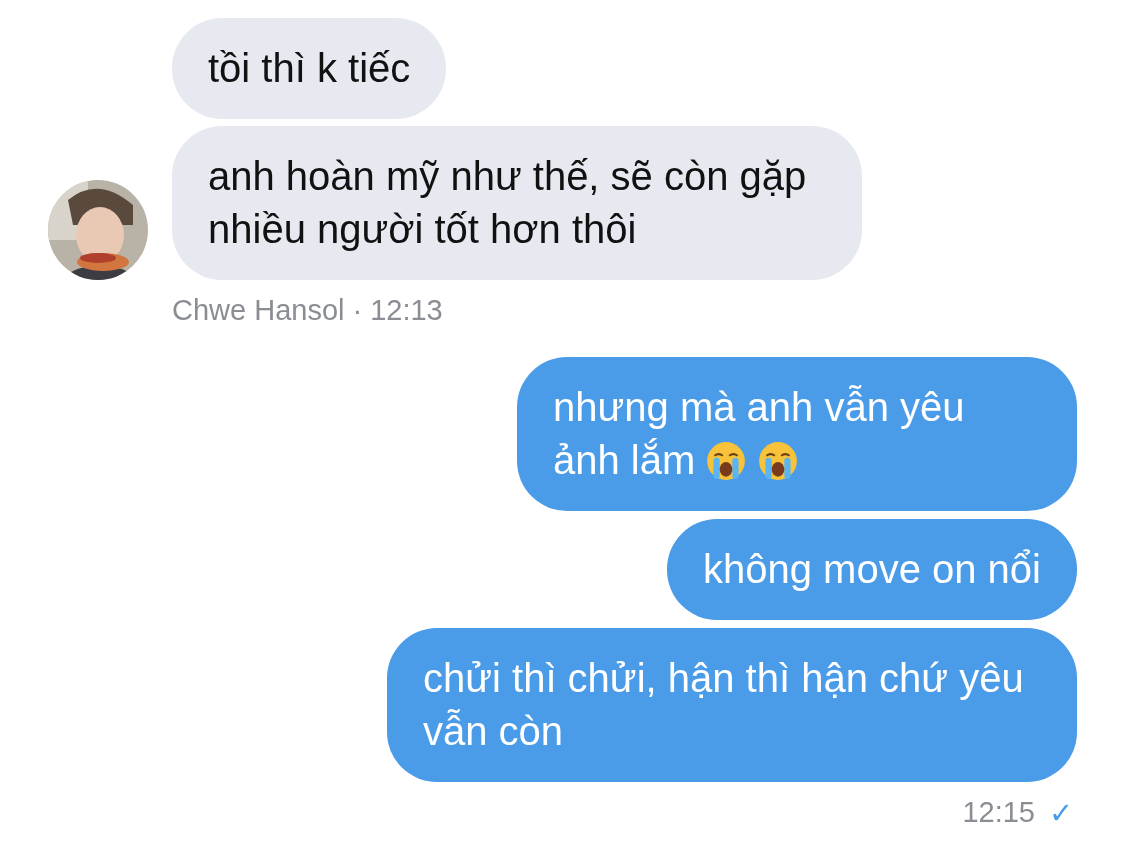  What do you see at coordinates (1061, 813) in the screenshot?
I see `read-check-icon: ✓` at bounding box center [1061, 813].